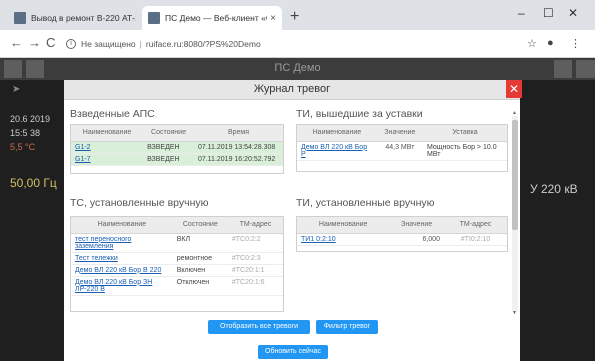 The width and height of the screenshot is (595, 361). Describe the element at coordinates (16, 43) in the screenshot. I see `back-icon: ←` at that location.